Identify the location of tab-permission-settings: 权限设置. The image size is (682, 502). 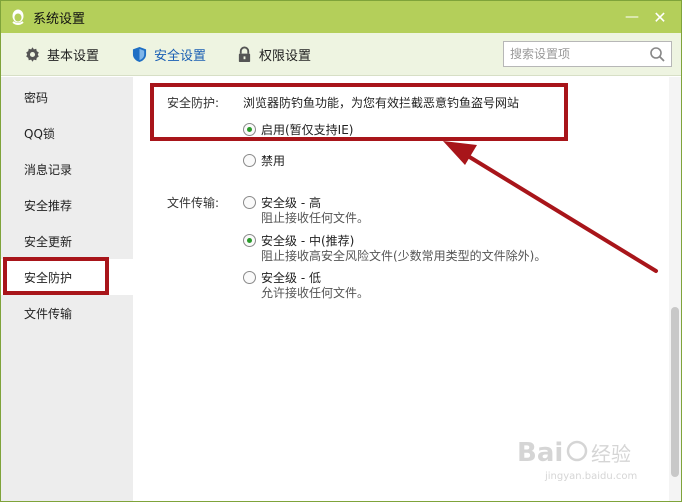
(273, 54).